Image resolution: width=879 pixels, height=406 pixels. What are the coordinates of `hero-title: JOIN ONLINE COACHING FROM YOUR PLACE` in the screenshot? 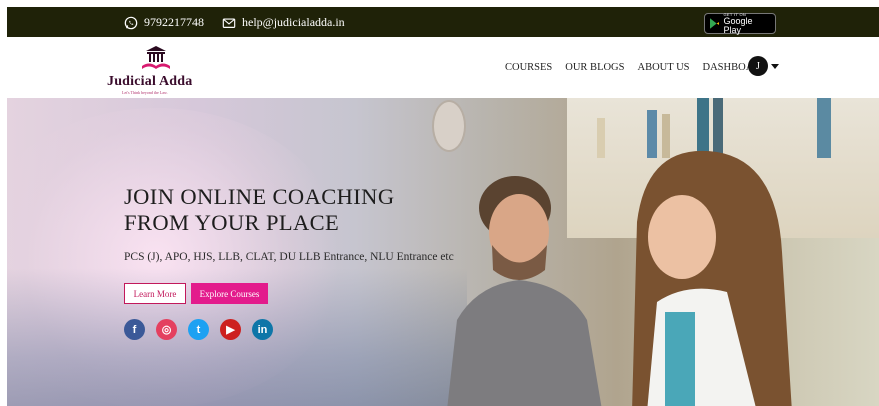 It's located at (259, 209).